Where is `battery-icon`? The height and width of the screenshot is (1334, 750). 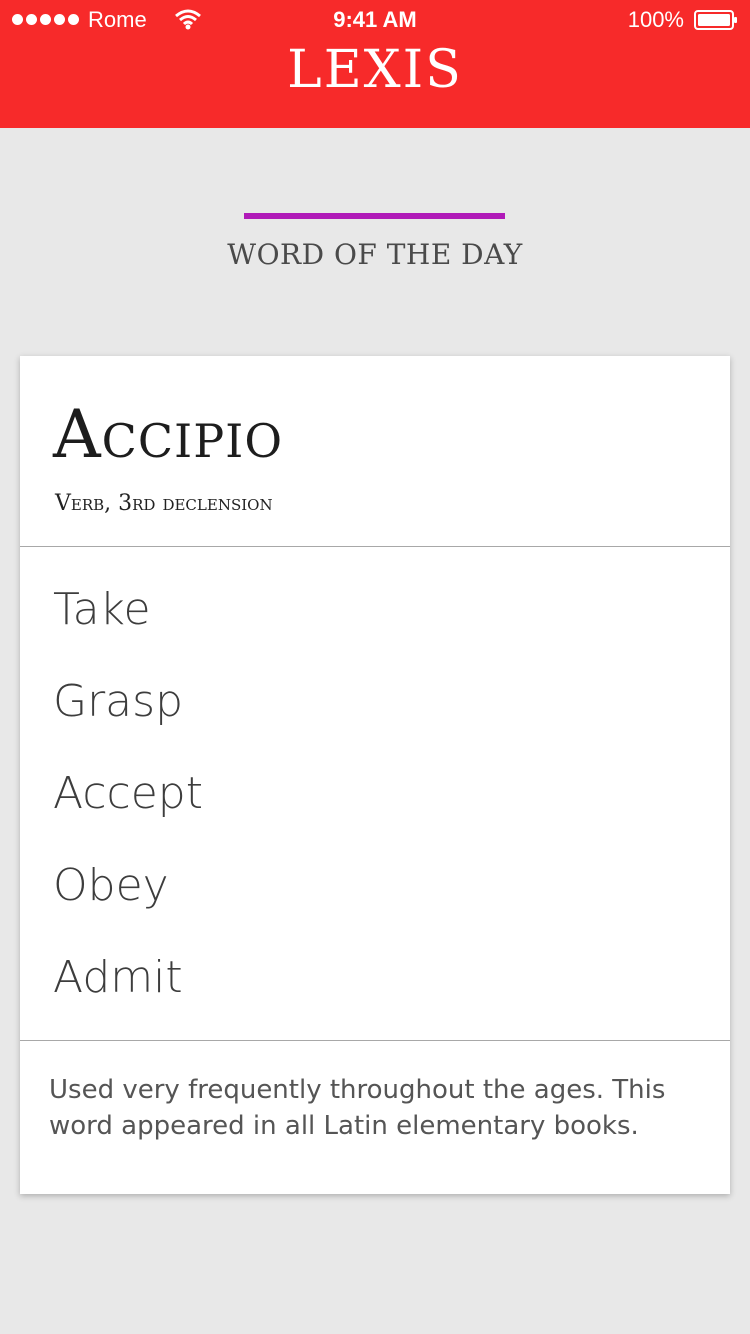 battery-icon is located at coordinates (716, 20).